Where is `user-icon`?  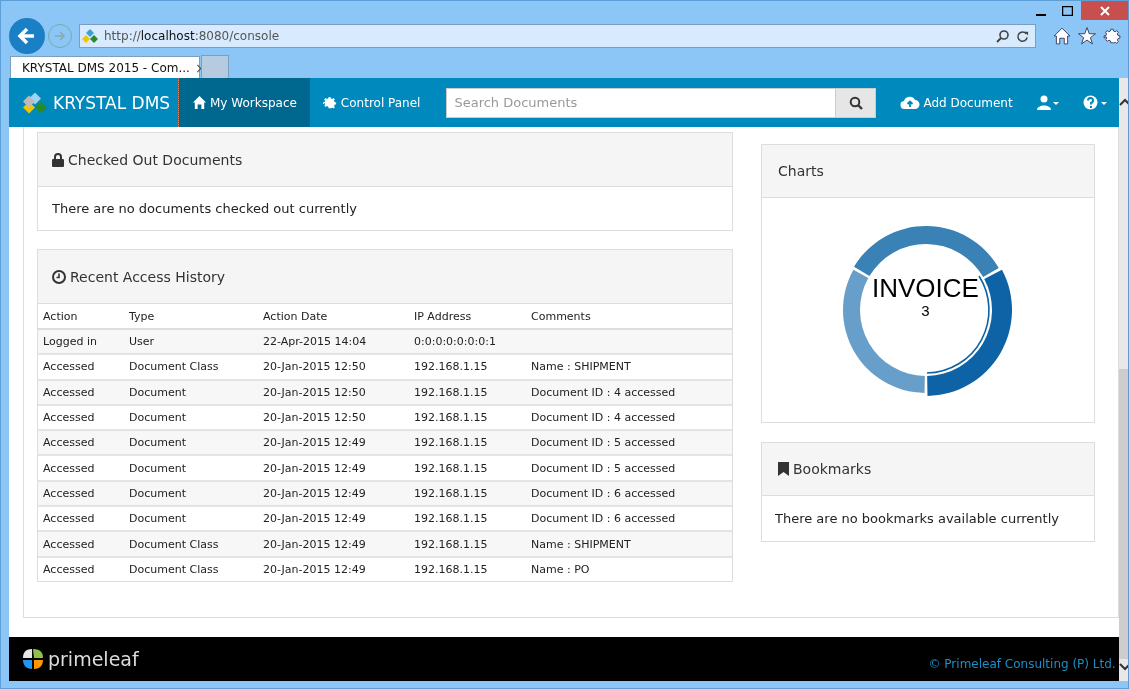
user-icon is located at coordinates (1047, 102).